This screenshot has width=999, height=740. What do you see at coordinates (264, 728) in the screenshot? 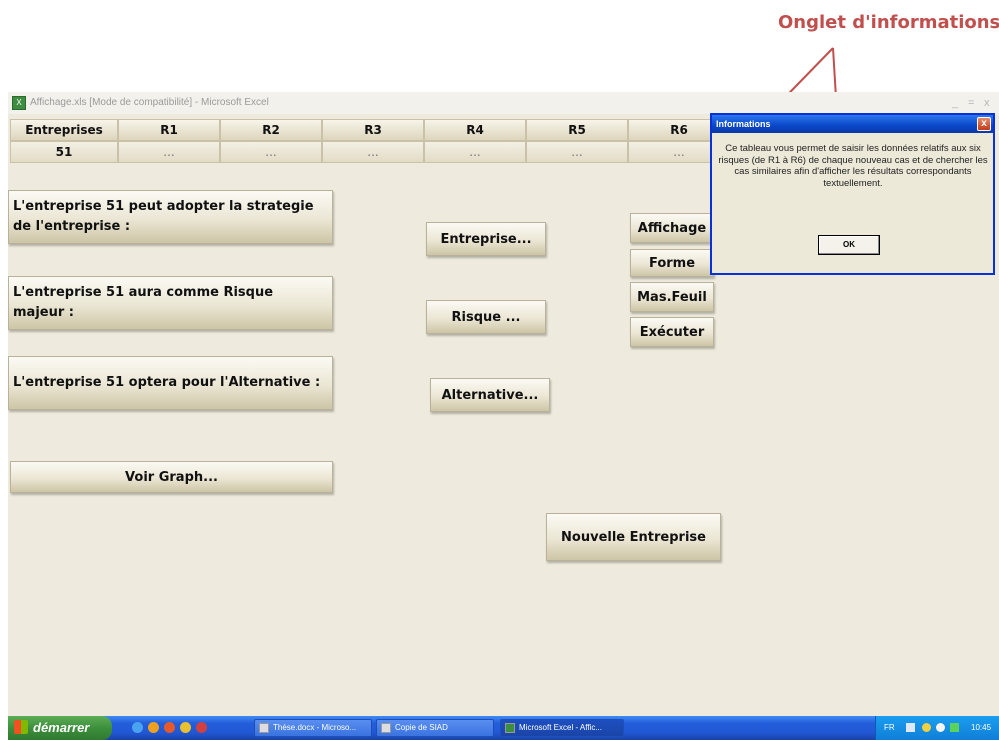
I see `word-doc-icon` at bounding box center [264, 728].